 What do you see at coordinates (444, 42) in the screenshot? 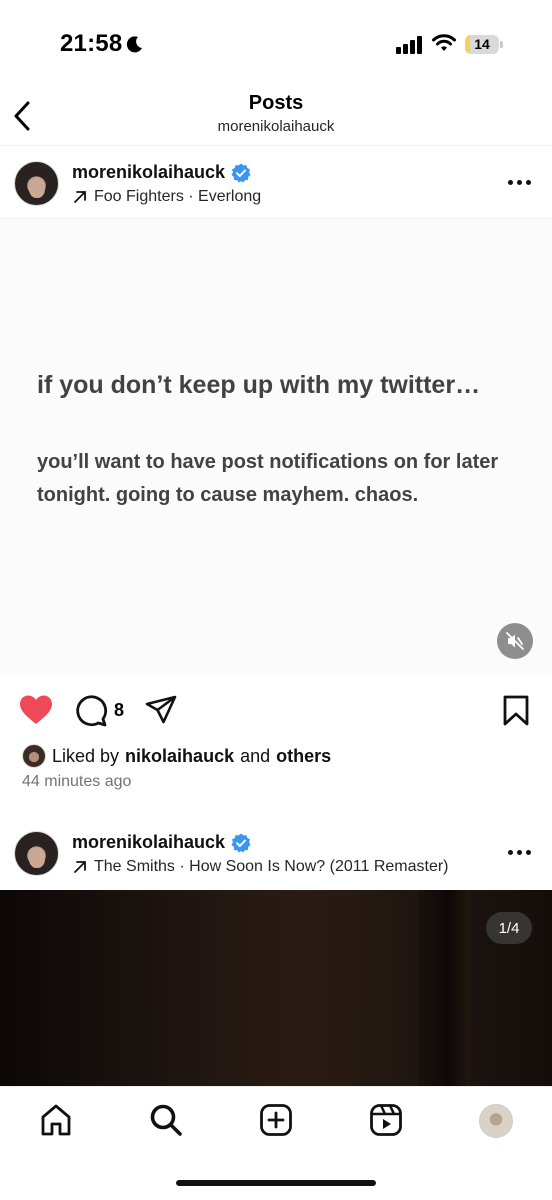
I see `wifi-icon` at bounding box center [444, 42].